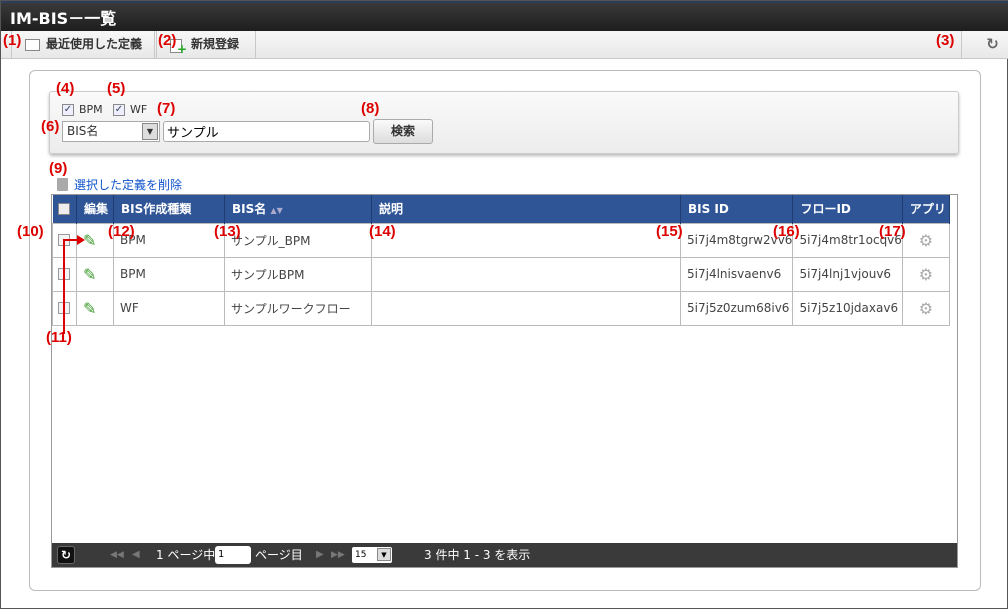 Image resolution: width=1008 pixels, height=610 pixels. Describe the element at coordinates (370, 108) in the screenshot. I see `annotation-label: (8)` at that location.